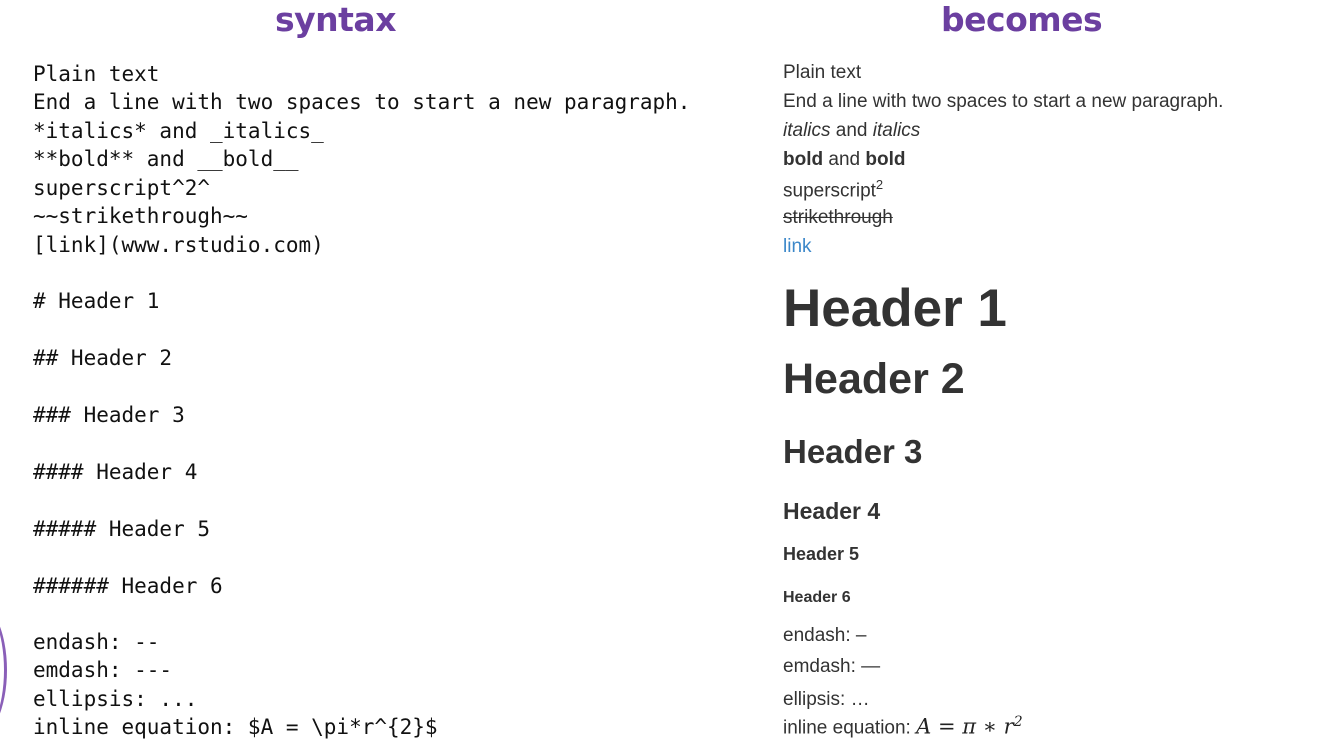 Image resolution: width=1334 pixels, height=742 pixels. Describe the element at coordinates (235, 727) in the screenshot. I see `syntax-inline-equation: inline equation: $A = \pi*r^{2}$` at that location.